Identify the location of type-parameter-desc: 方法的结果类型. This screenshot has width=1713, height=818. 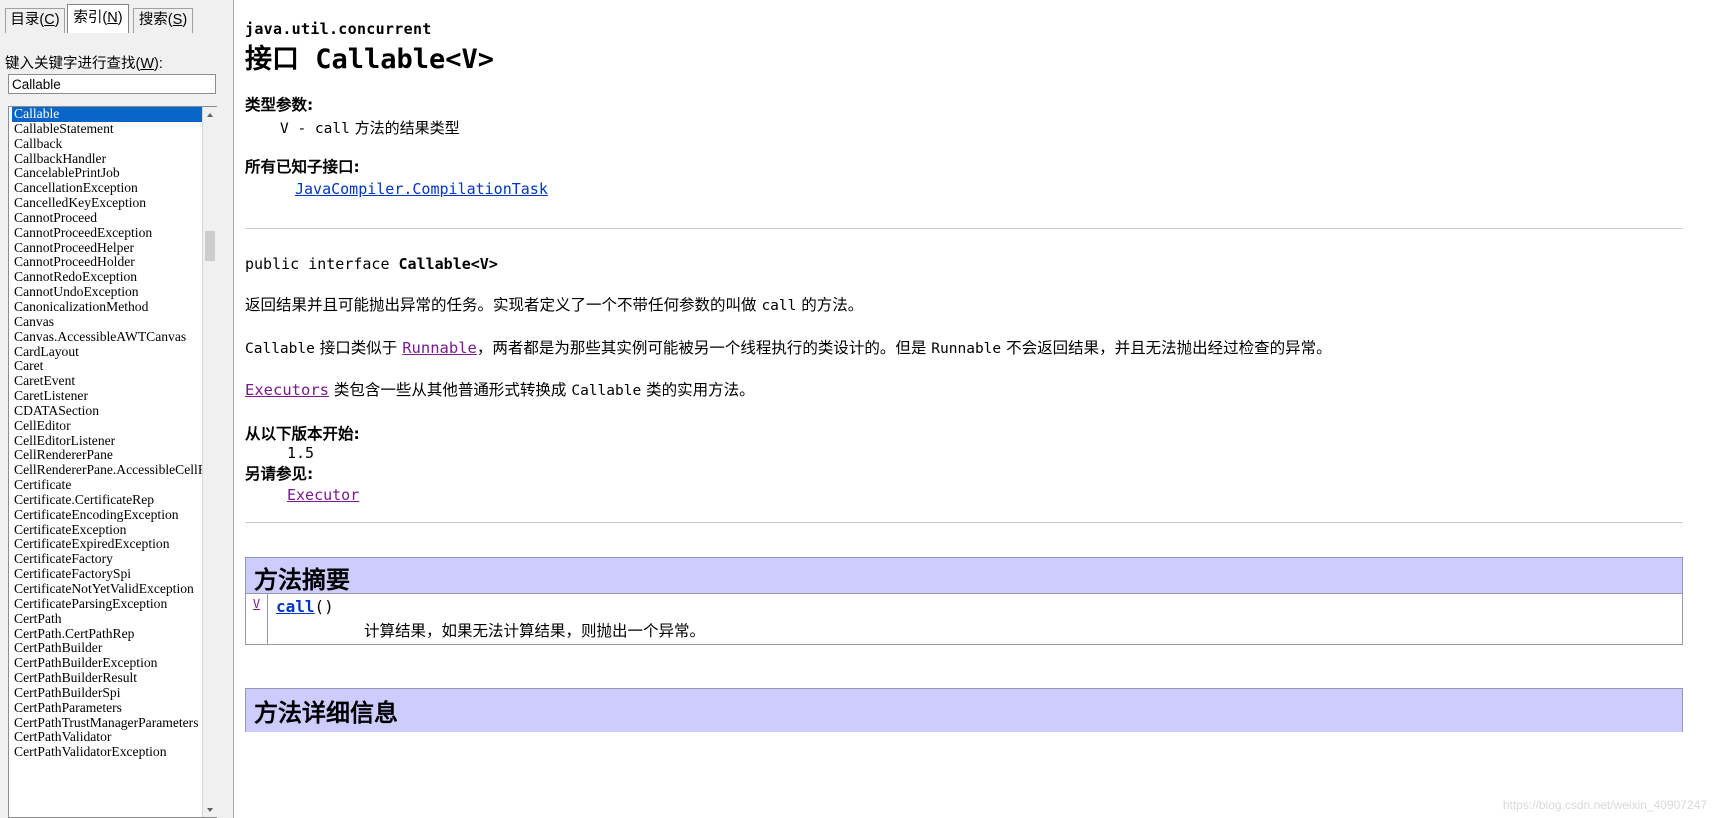
(404, 128).